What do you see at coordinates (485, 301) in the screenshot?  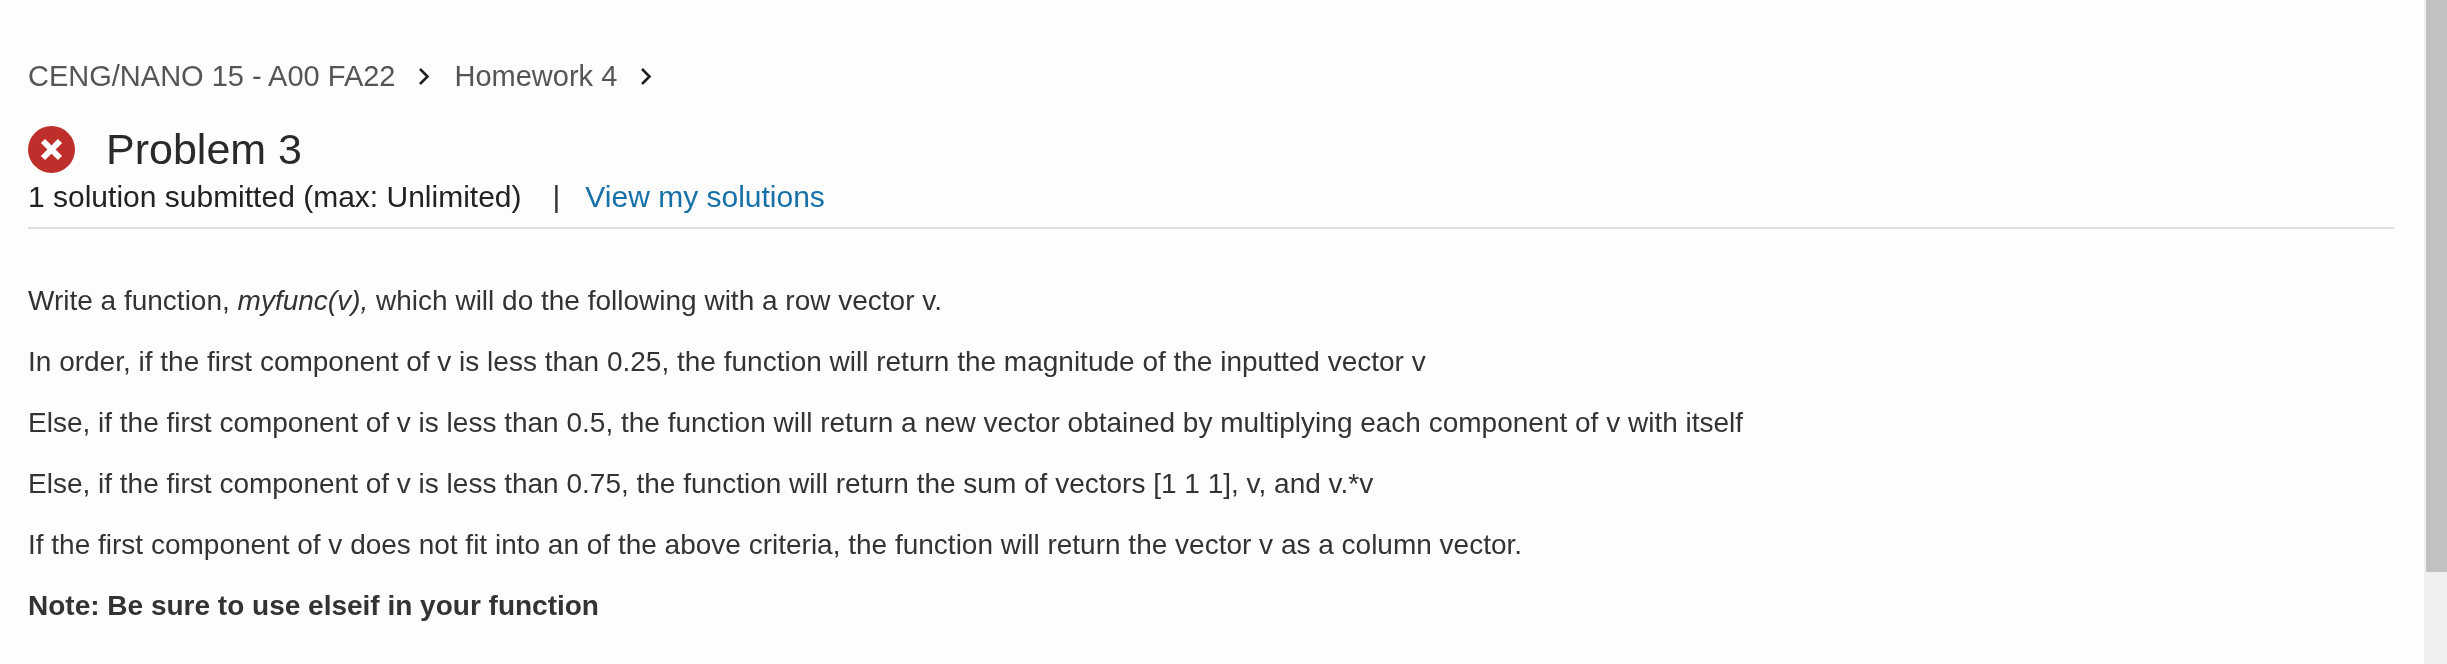 I see `problem-text: Write a function, myfunc(v), which will do the following with a row vector v.` at bounding box center [485, 301].